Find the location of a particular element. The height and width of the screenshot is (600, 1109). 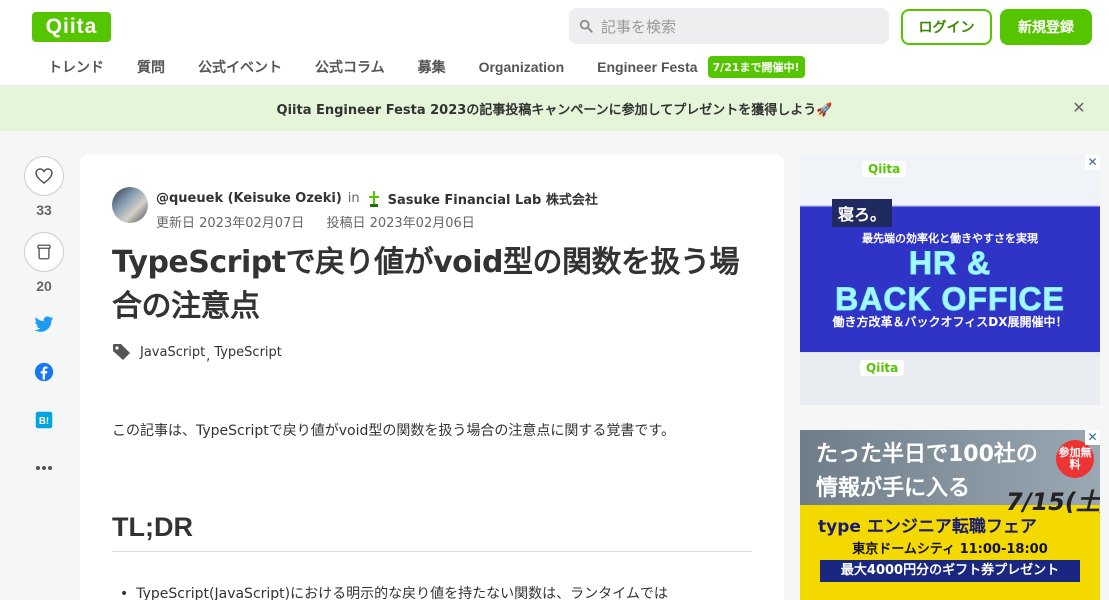

svg-text: B! is located at coordinates (44, 421).